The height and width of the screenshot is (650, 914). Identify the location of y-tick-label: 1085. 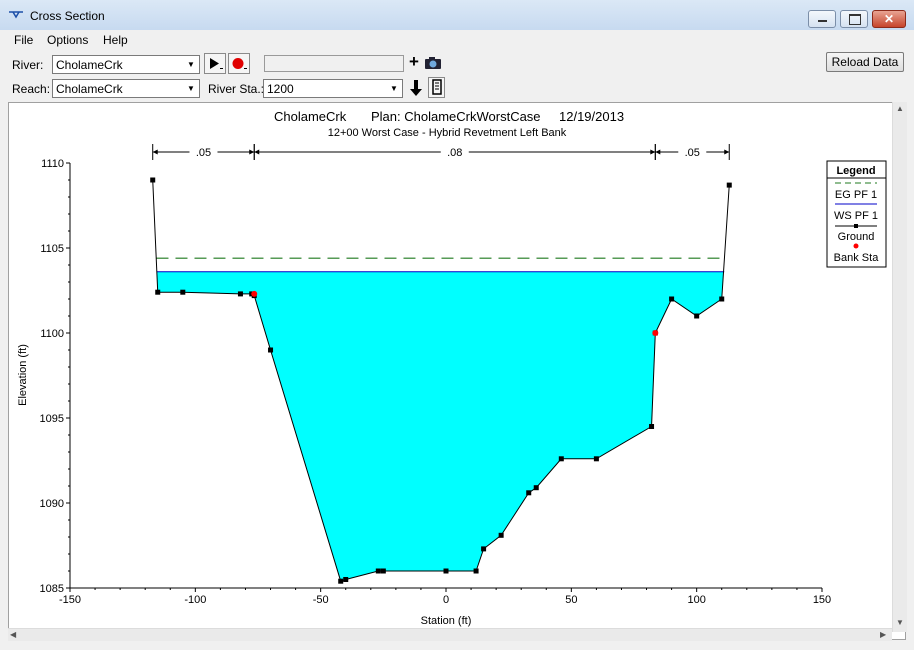
(52, 589).